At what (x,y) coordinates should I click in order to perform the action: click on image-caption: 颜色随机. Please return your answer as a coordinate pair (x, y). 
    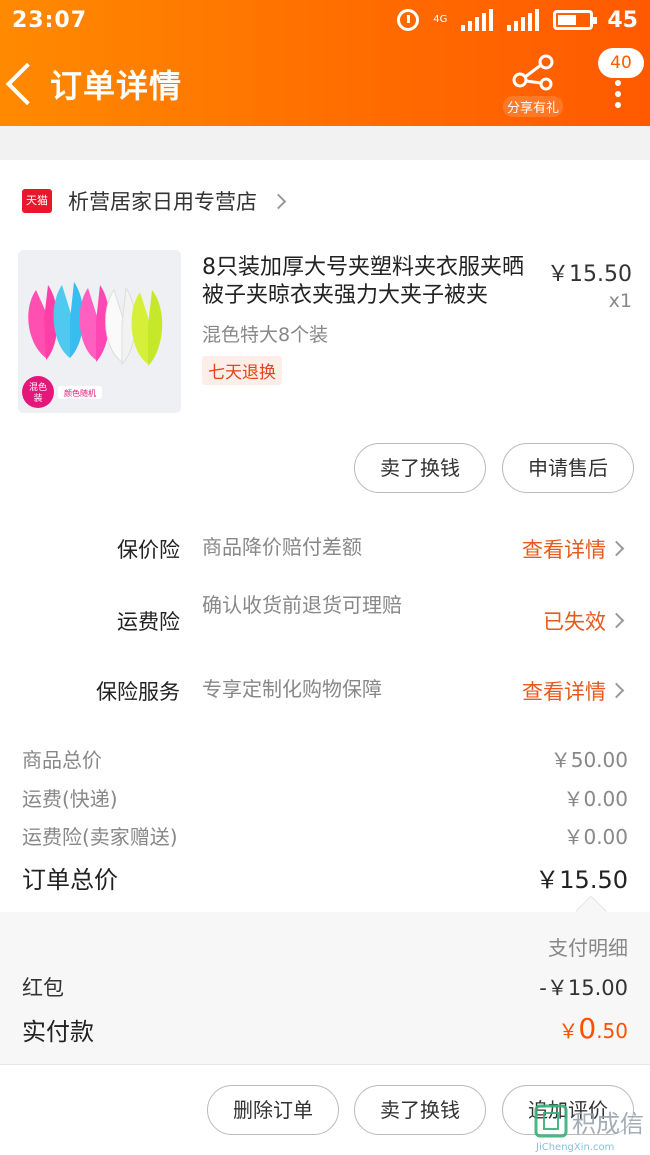
    Looking at the image, I should click on (80, 393).